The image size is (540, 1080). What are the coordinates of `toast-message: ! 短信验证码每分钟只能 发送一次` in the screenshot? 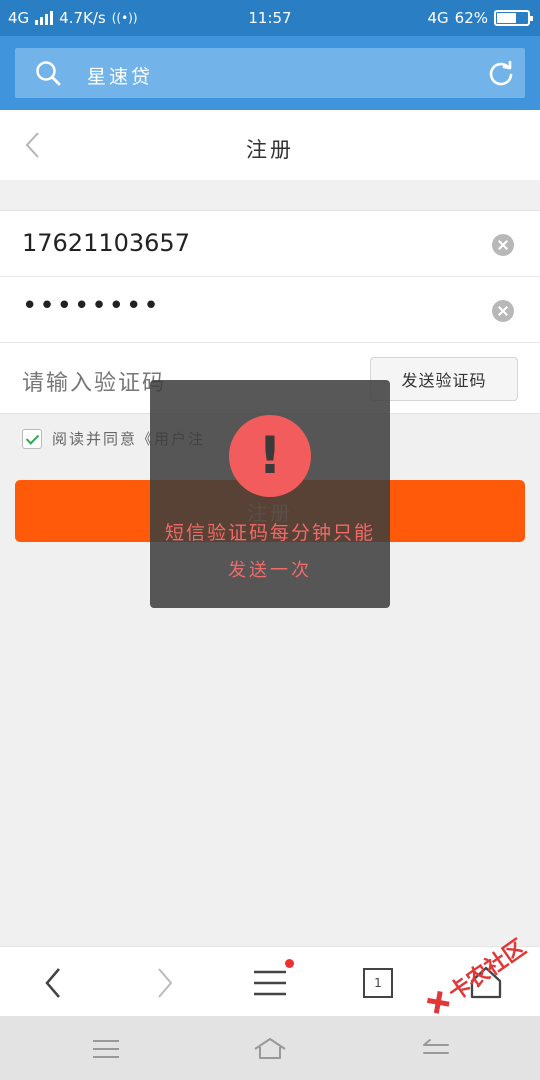 It's located at (270, 494).